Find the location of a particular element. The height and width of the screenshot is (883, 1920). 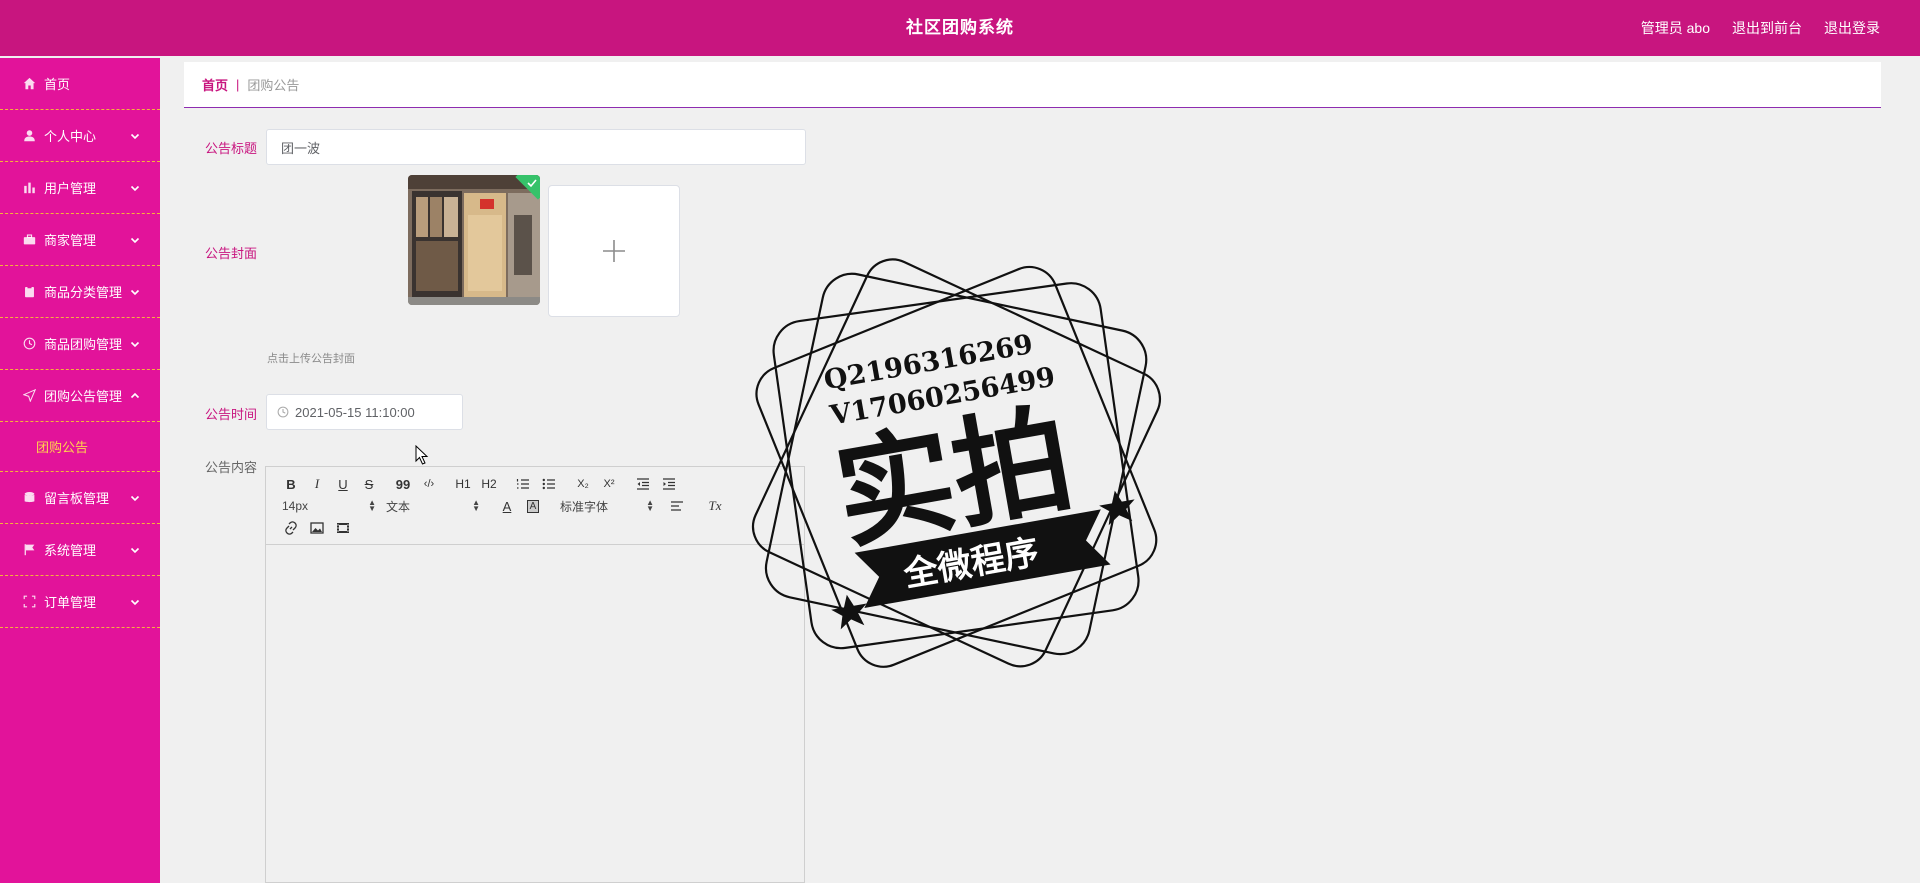

underline-button: U is located at coordinates (343, 484).